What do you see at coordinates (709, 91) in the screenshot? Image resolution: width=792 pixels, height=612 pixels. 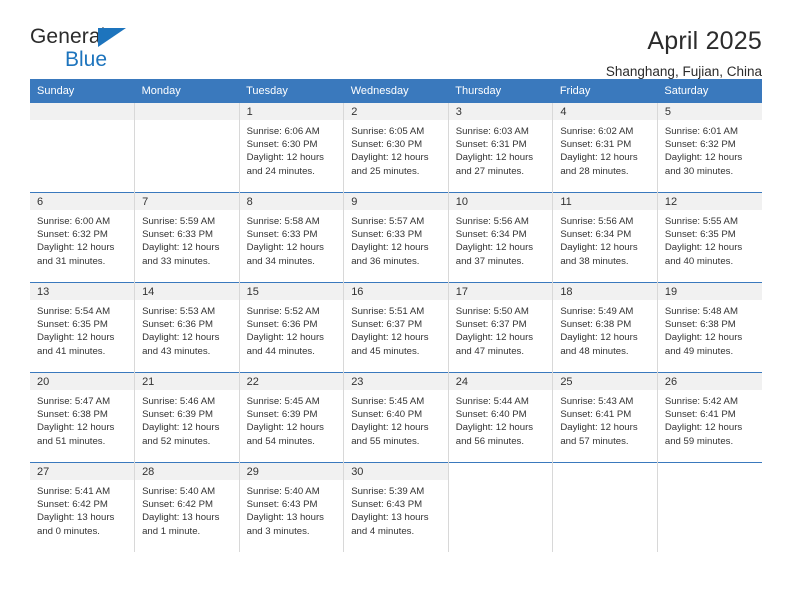 I see `weekday-header-saturday: Saturday` at bounding box center [709, 91].